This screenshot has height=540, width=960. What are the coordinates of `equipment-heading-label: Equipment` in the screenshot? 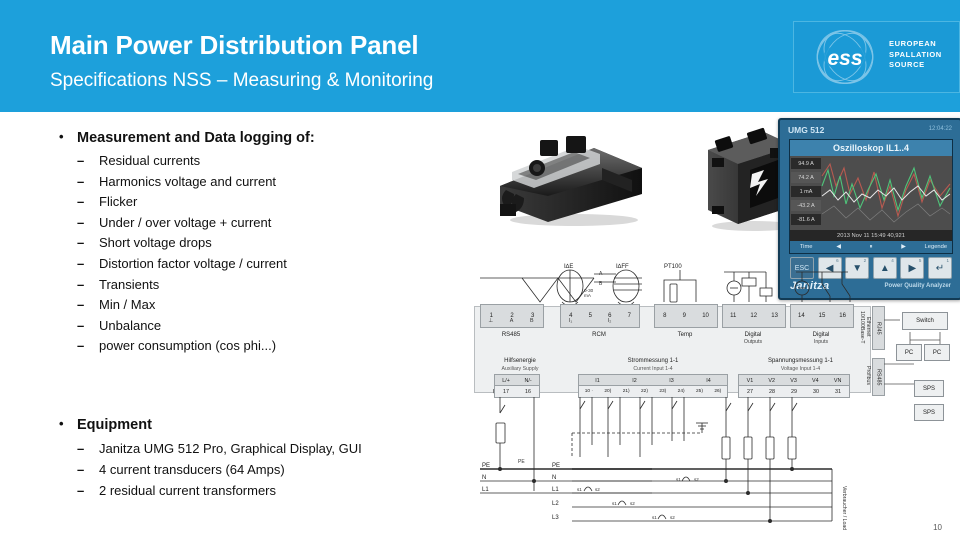 It's located at (114, 425).